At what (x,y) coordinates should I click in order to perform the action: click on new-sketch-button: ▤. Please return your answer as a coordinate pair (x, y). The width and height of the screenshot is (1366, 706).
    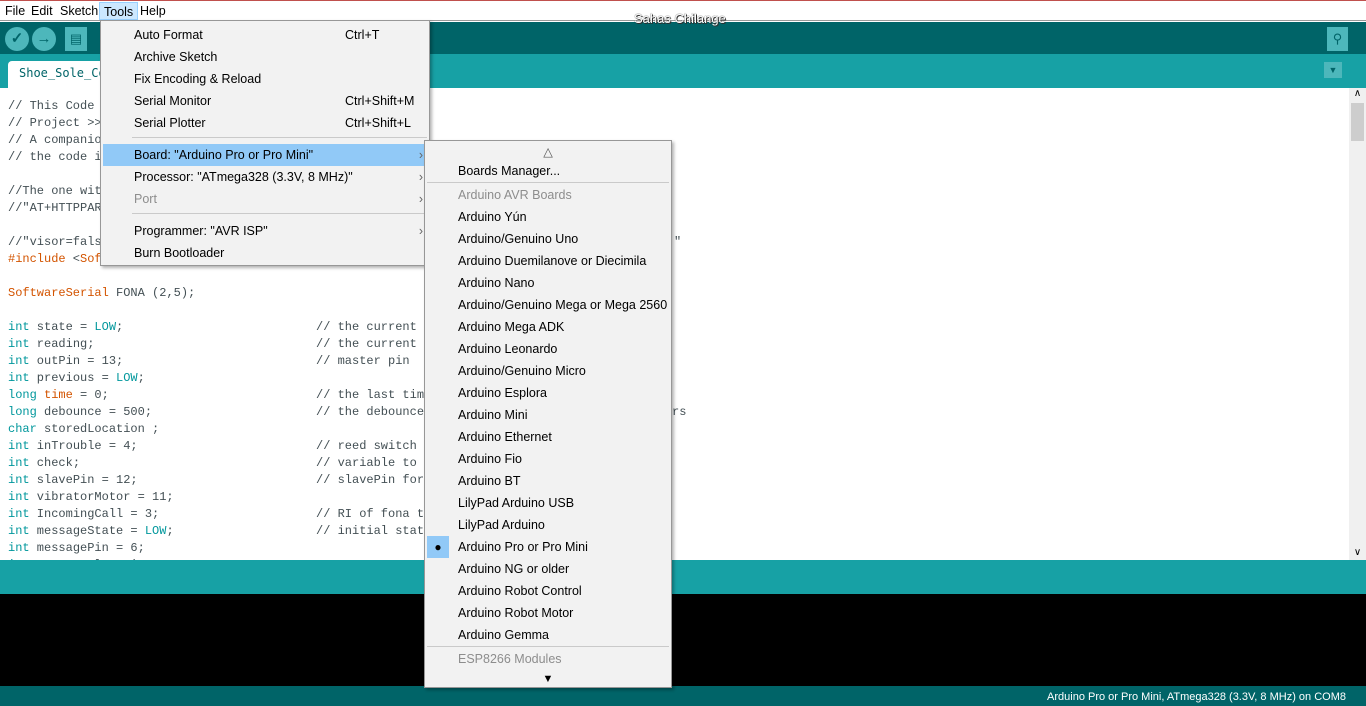
    Looking at the image, I should click on (76, 39).